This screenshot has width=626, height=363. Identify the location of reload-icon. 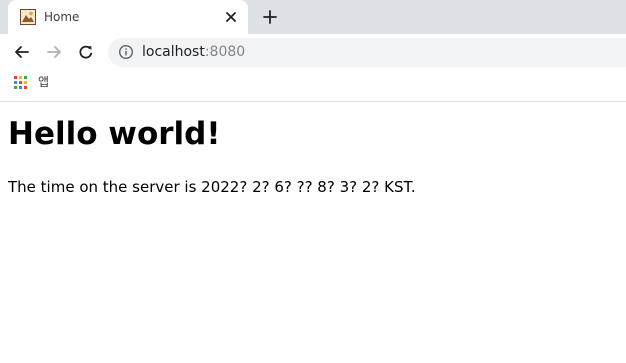
(86, 52).